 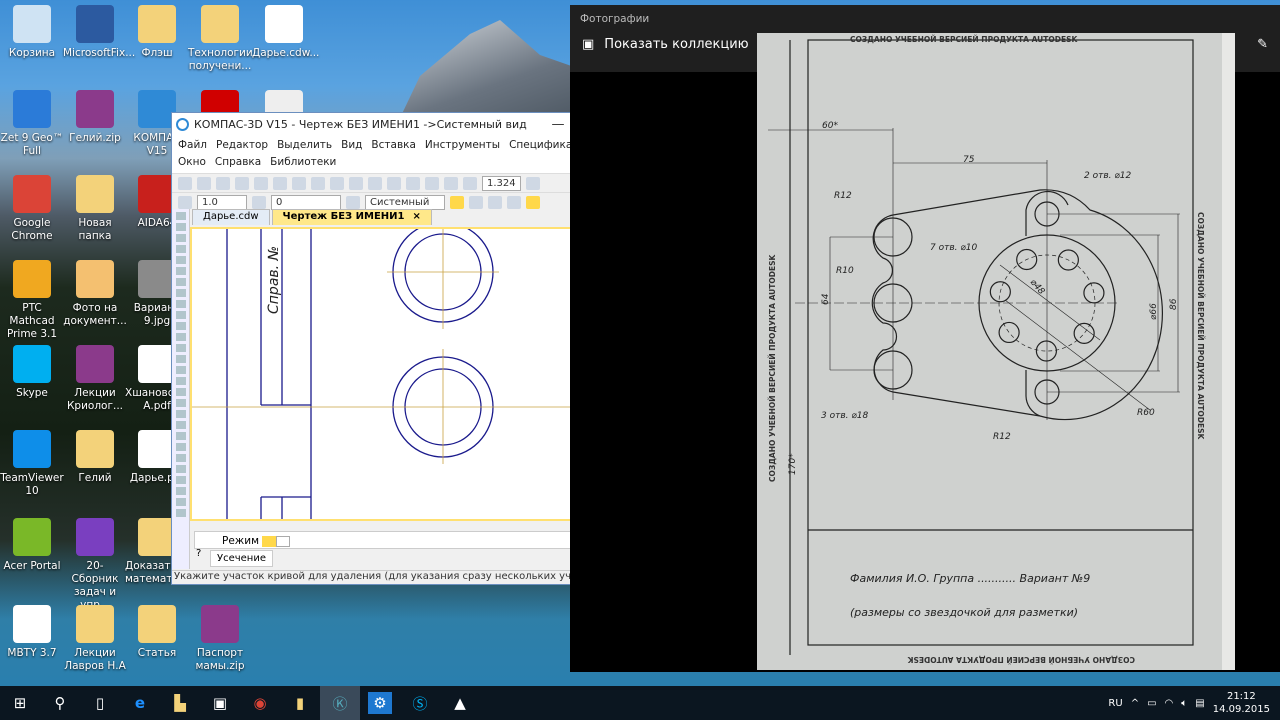 I want to click on menu-item: Редактор, so click(x=242, y=145).